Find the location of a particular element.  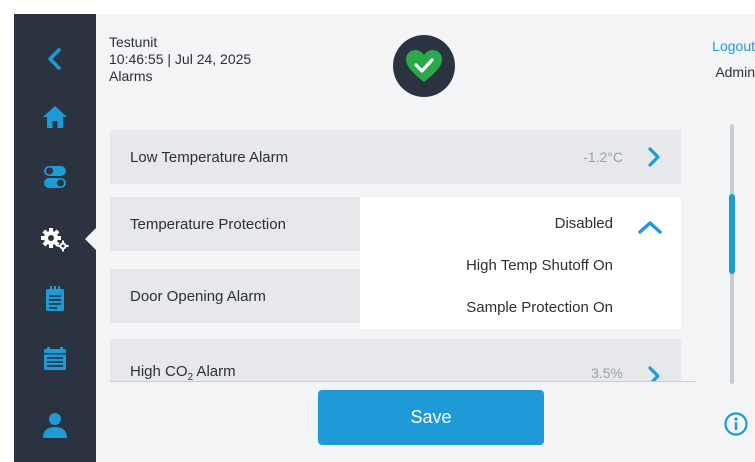

clipboard-icon is located at coordinates (55, 298).